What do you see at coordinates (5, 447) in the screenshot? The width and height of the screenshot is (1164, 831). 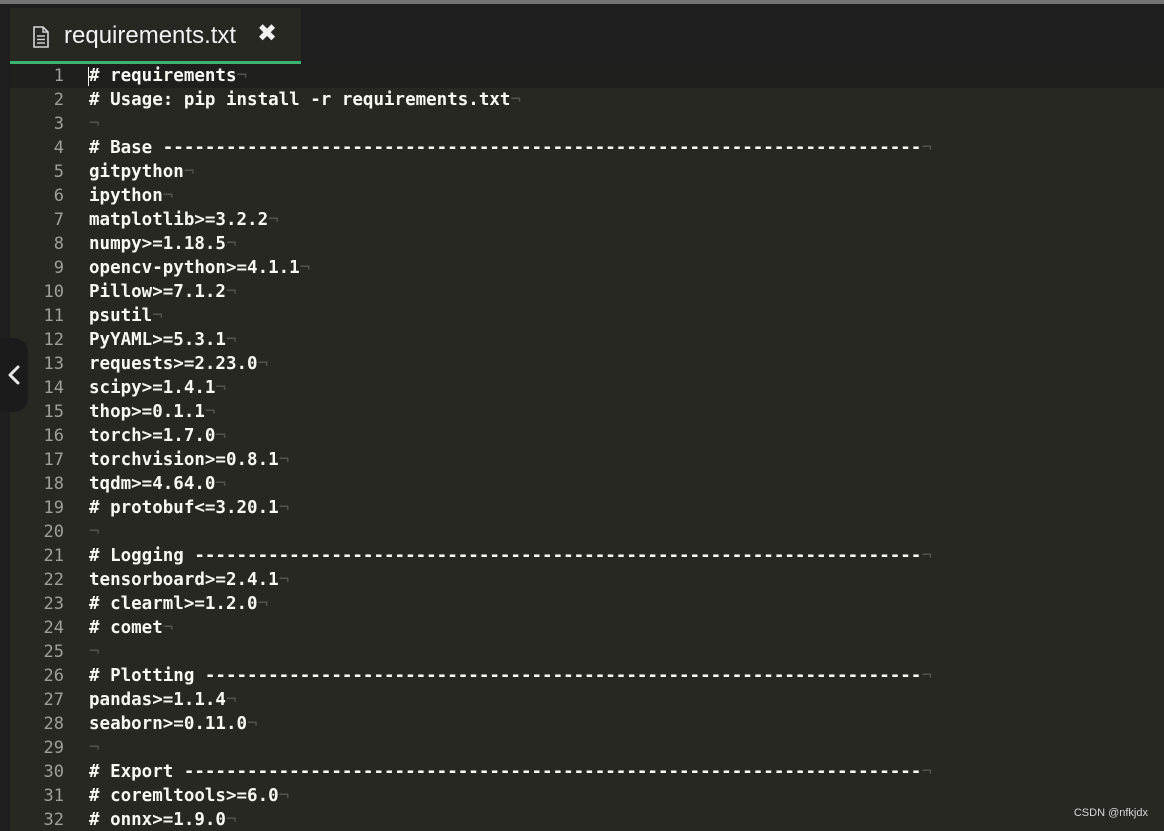 I see `editor-left-edge` at bounding box center [5, 447].